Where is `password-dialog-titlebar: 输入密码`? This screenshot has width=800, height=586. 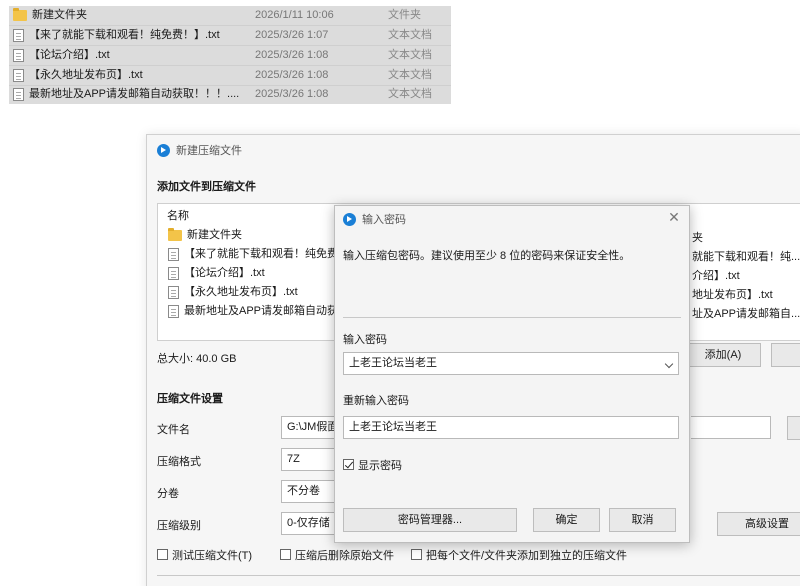
password-dialog-titlebar: 输入密码 is located at coordinates (374, 219).